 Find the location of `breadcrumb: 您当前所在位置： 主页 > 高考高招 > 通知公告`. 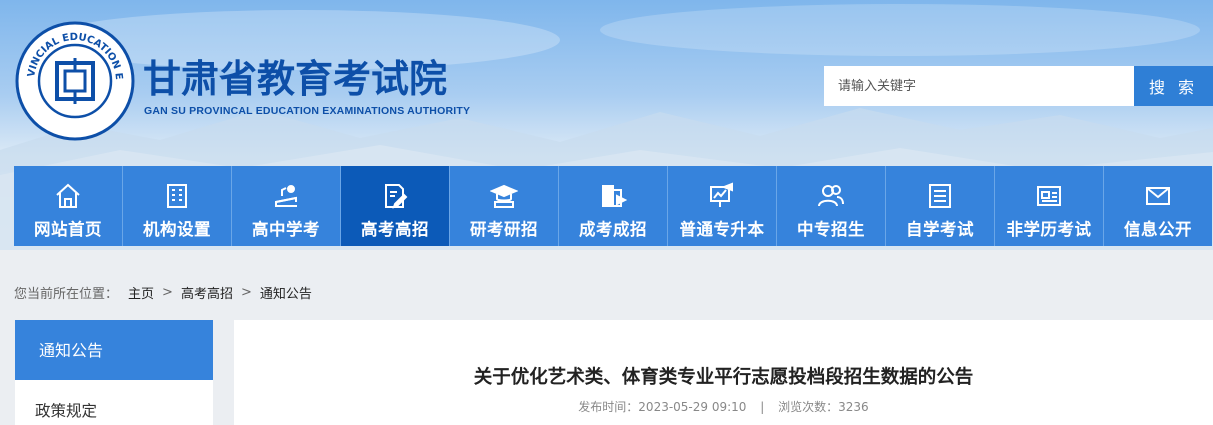

breadcrumb: 您当前所在位置： 主页 > 高考高招 > 通知公告 is located at coordinates (163, 292).